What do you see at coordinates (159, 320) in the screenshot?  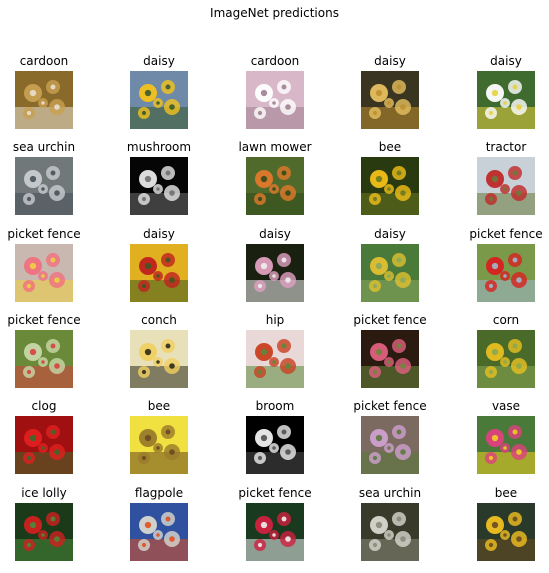 I see `prediction-label: conch` at bounding box center [159, 320].